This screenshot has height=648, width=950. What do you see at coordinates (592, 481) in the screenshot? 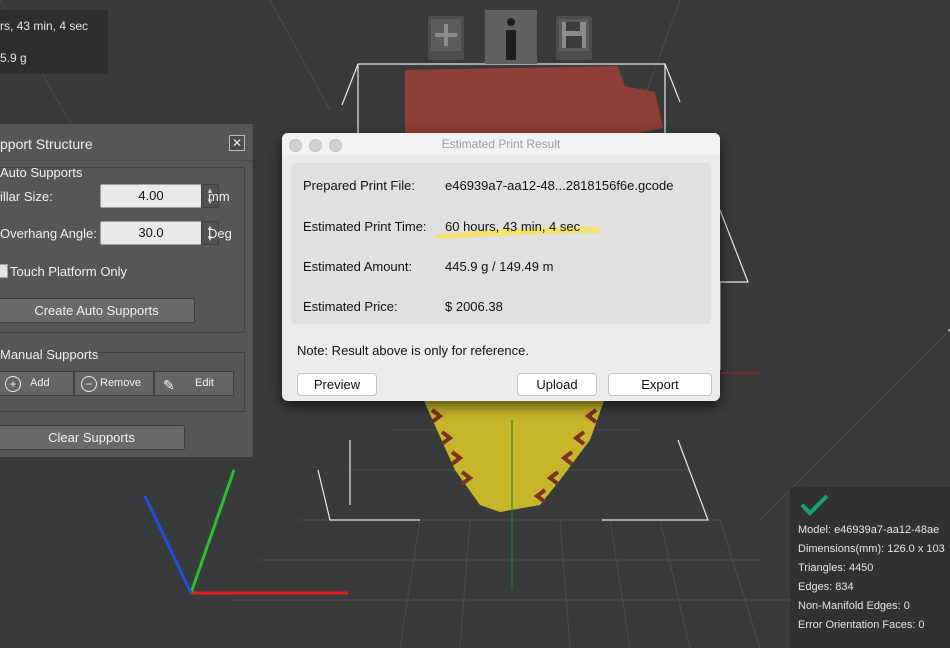
I see `model-lower` at bounding box center [592, 481].